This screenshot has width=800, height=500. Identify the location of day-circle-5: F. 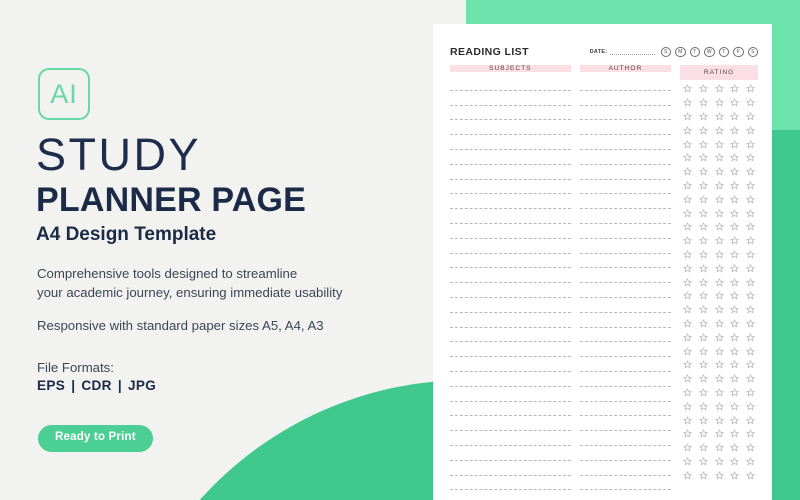
(738, 52).